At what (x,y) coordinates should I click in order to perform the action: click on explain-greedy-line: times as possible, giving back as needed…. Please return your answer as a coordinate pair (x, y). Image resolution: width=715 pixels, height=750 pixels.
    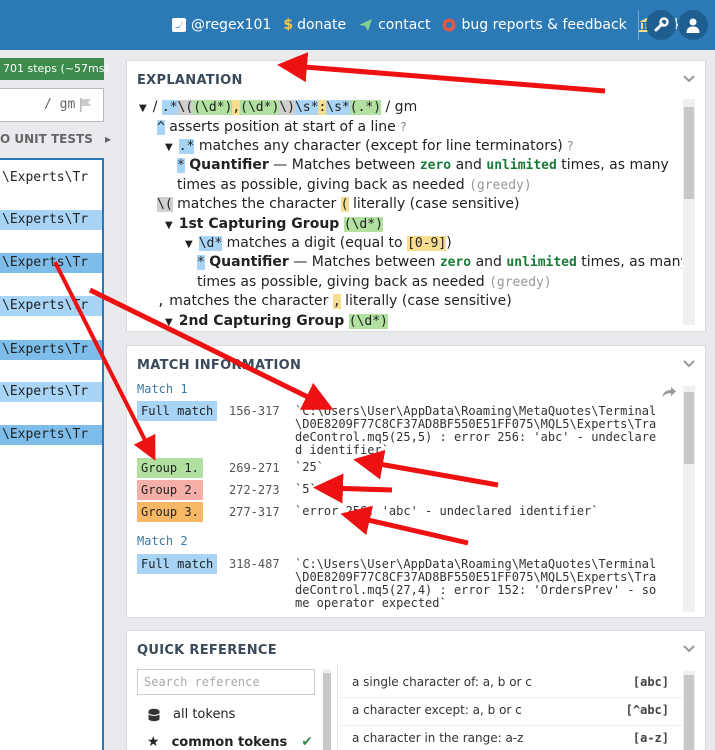
    Looking at the image, I should click on (354, 185).